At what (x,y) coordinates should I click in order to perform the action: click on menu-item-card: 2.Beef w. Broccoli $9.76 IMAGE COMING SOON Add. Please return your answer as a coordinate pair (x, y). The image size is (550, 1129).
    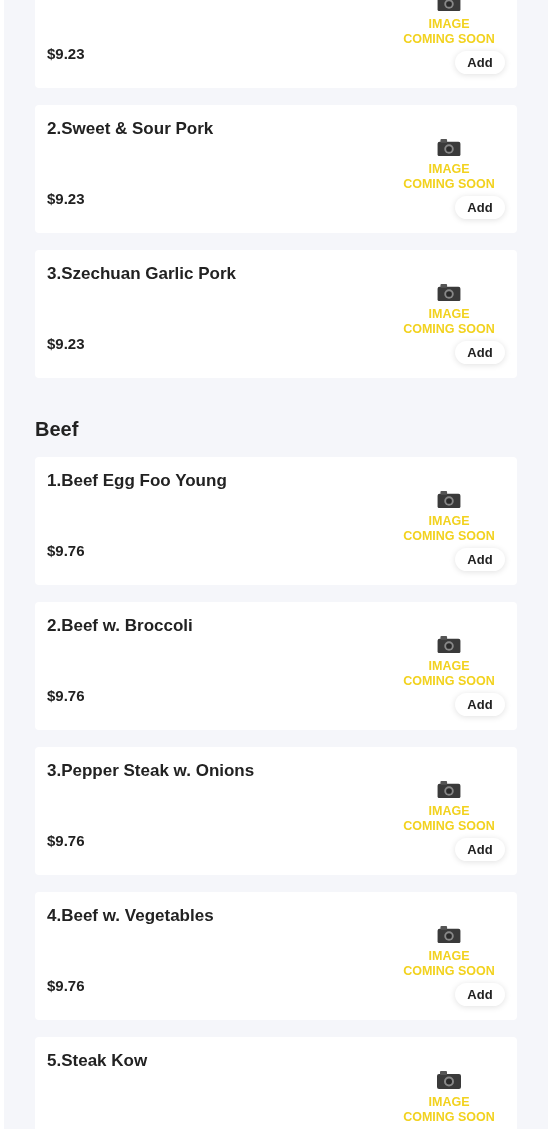
    Looking at the image, I should click on (276, 666).